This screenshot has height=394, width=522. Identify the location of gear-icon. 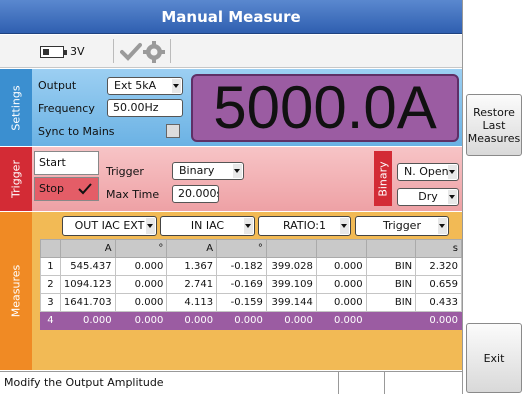
(154, 52).